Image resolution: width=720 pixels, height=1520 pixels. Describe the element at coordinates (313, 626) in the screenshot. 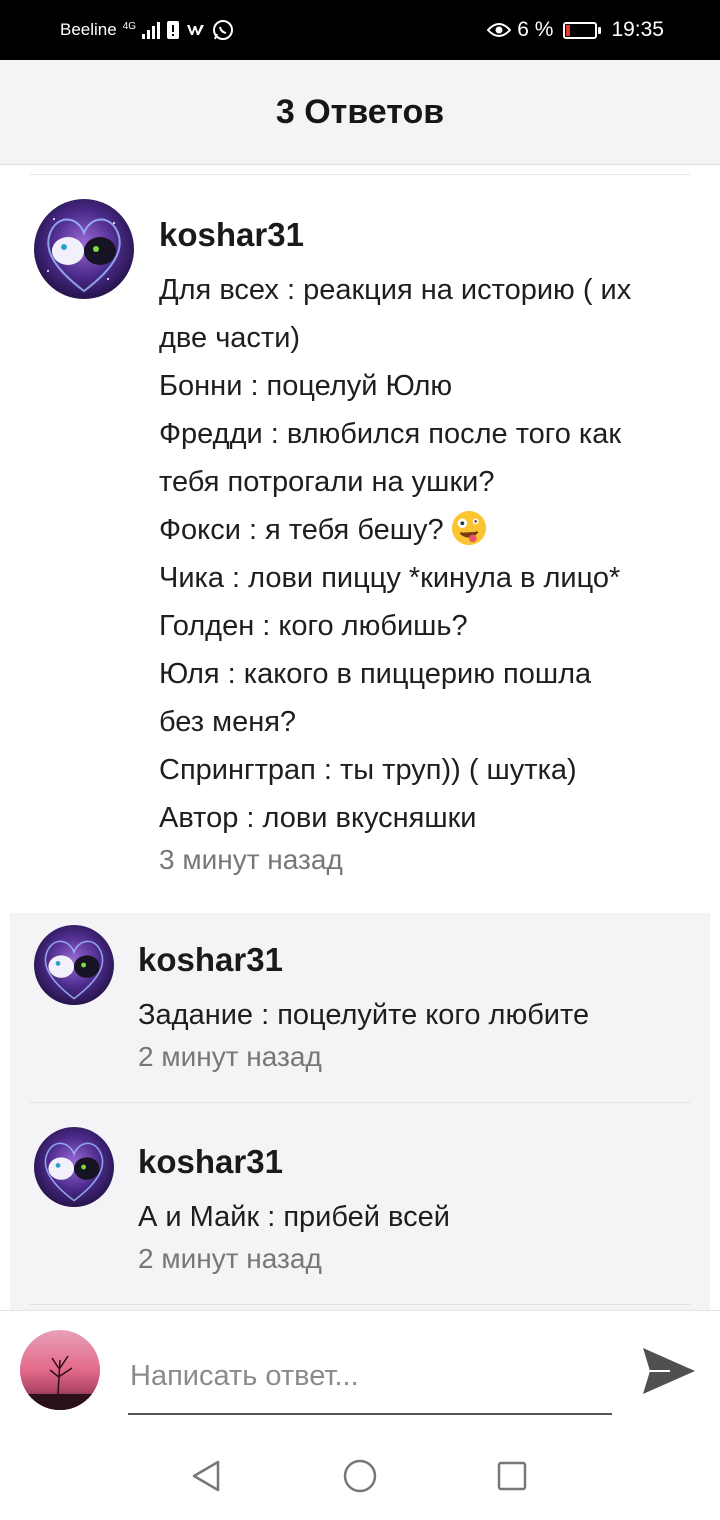

I see `comment-line: Голден : кого любишь?` at that location.